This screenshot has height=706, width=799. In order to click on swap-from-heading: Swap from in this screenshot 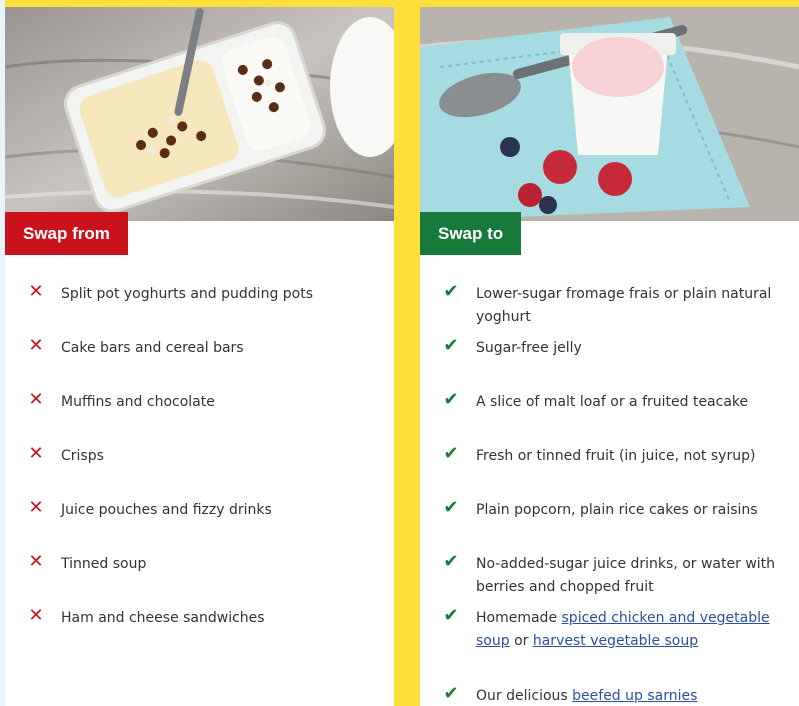, I will do `click(66, 233)`.